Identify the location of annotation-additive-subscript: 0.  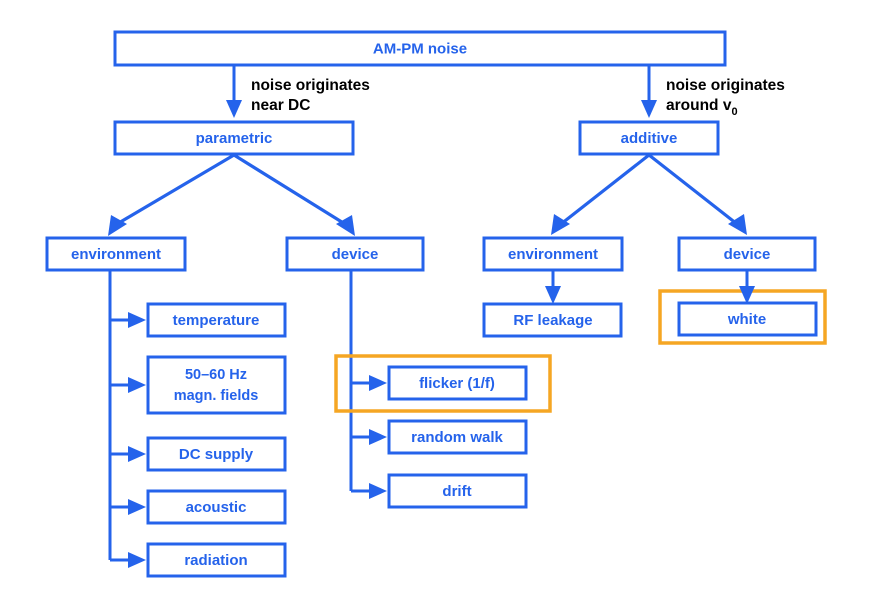
(734, 112).